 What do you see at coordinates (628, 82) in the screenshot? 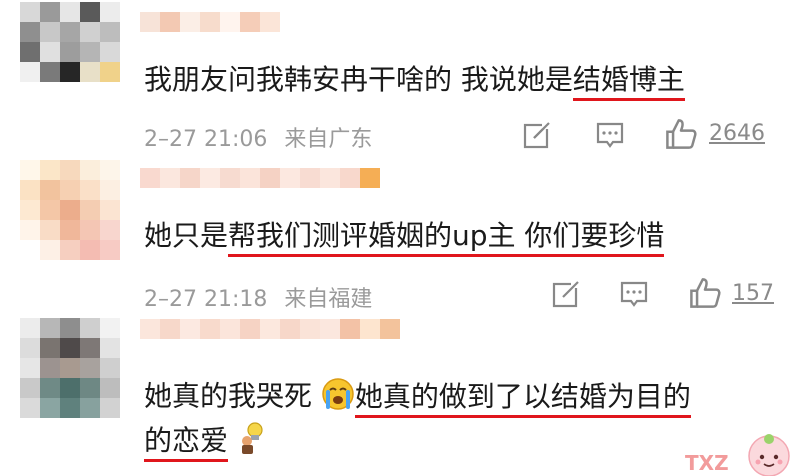
I see `highlighted-phrase: 结婚博主` at bounding box center [628, 82].